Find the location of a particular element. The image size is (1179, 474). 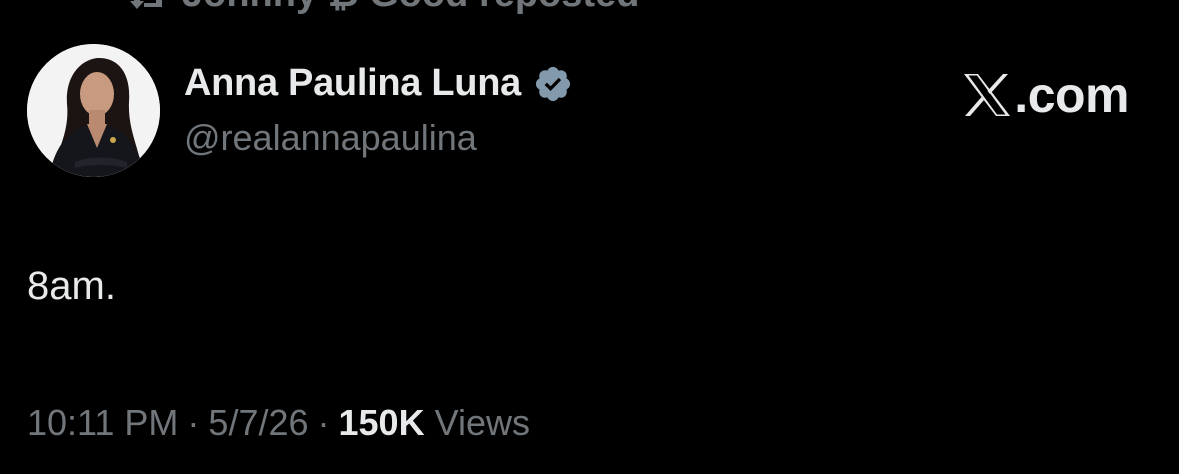

repost-icon is located at coordinates (148, 5).